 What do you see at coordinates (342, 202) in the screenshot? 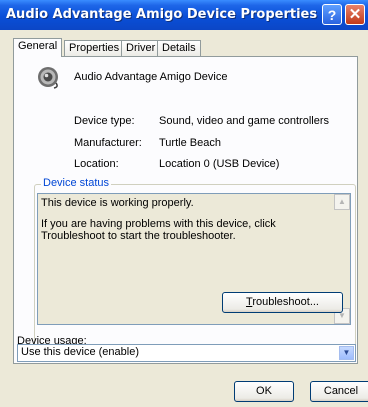
I see `scroll-up-button: ▲` at bounding box center [342, 202].